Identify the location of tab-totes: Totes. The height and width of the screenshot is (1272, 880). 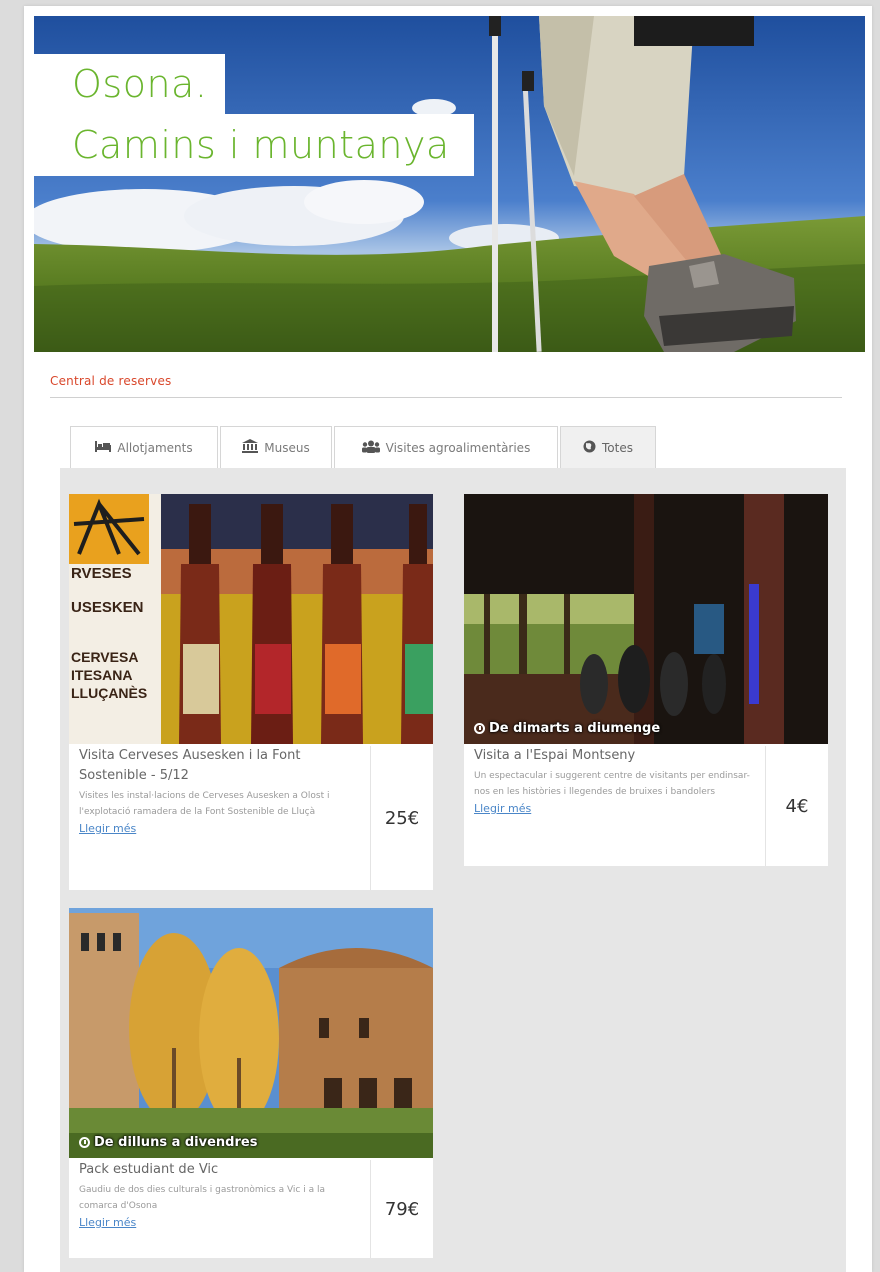
(608, 447).